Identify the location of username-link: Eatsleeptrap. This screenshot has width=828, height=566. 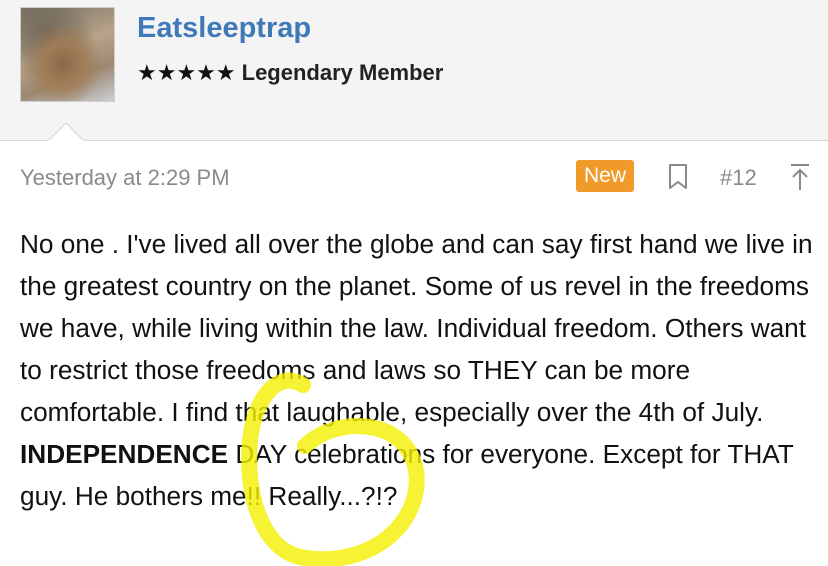
(224, 28).